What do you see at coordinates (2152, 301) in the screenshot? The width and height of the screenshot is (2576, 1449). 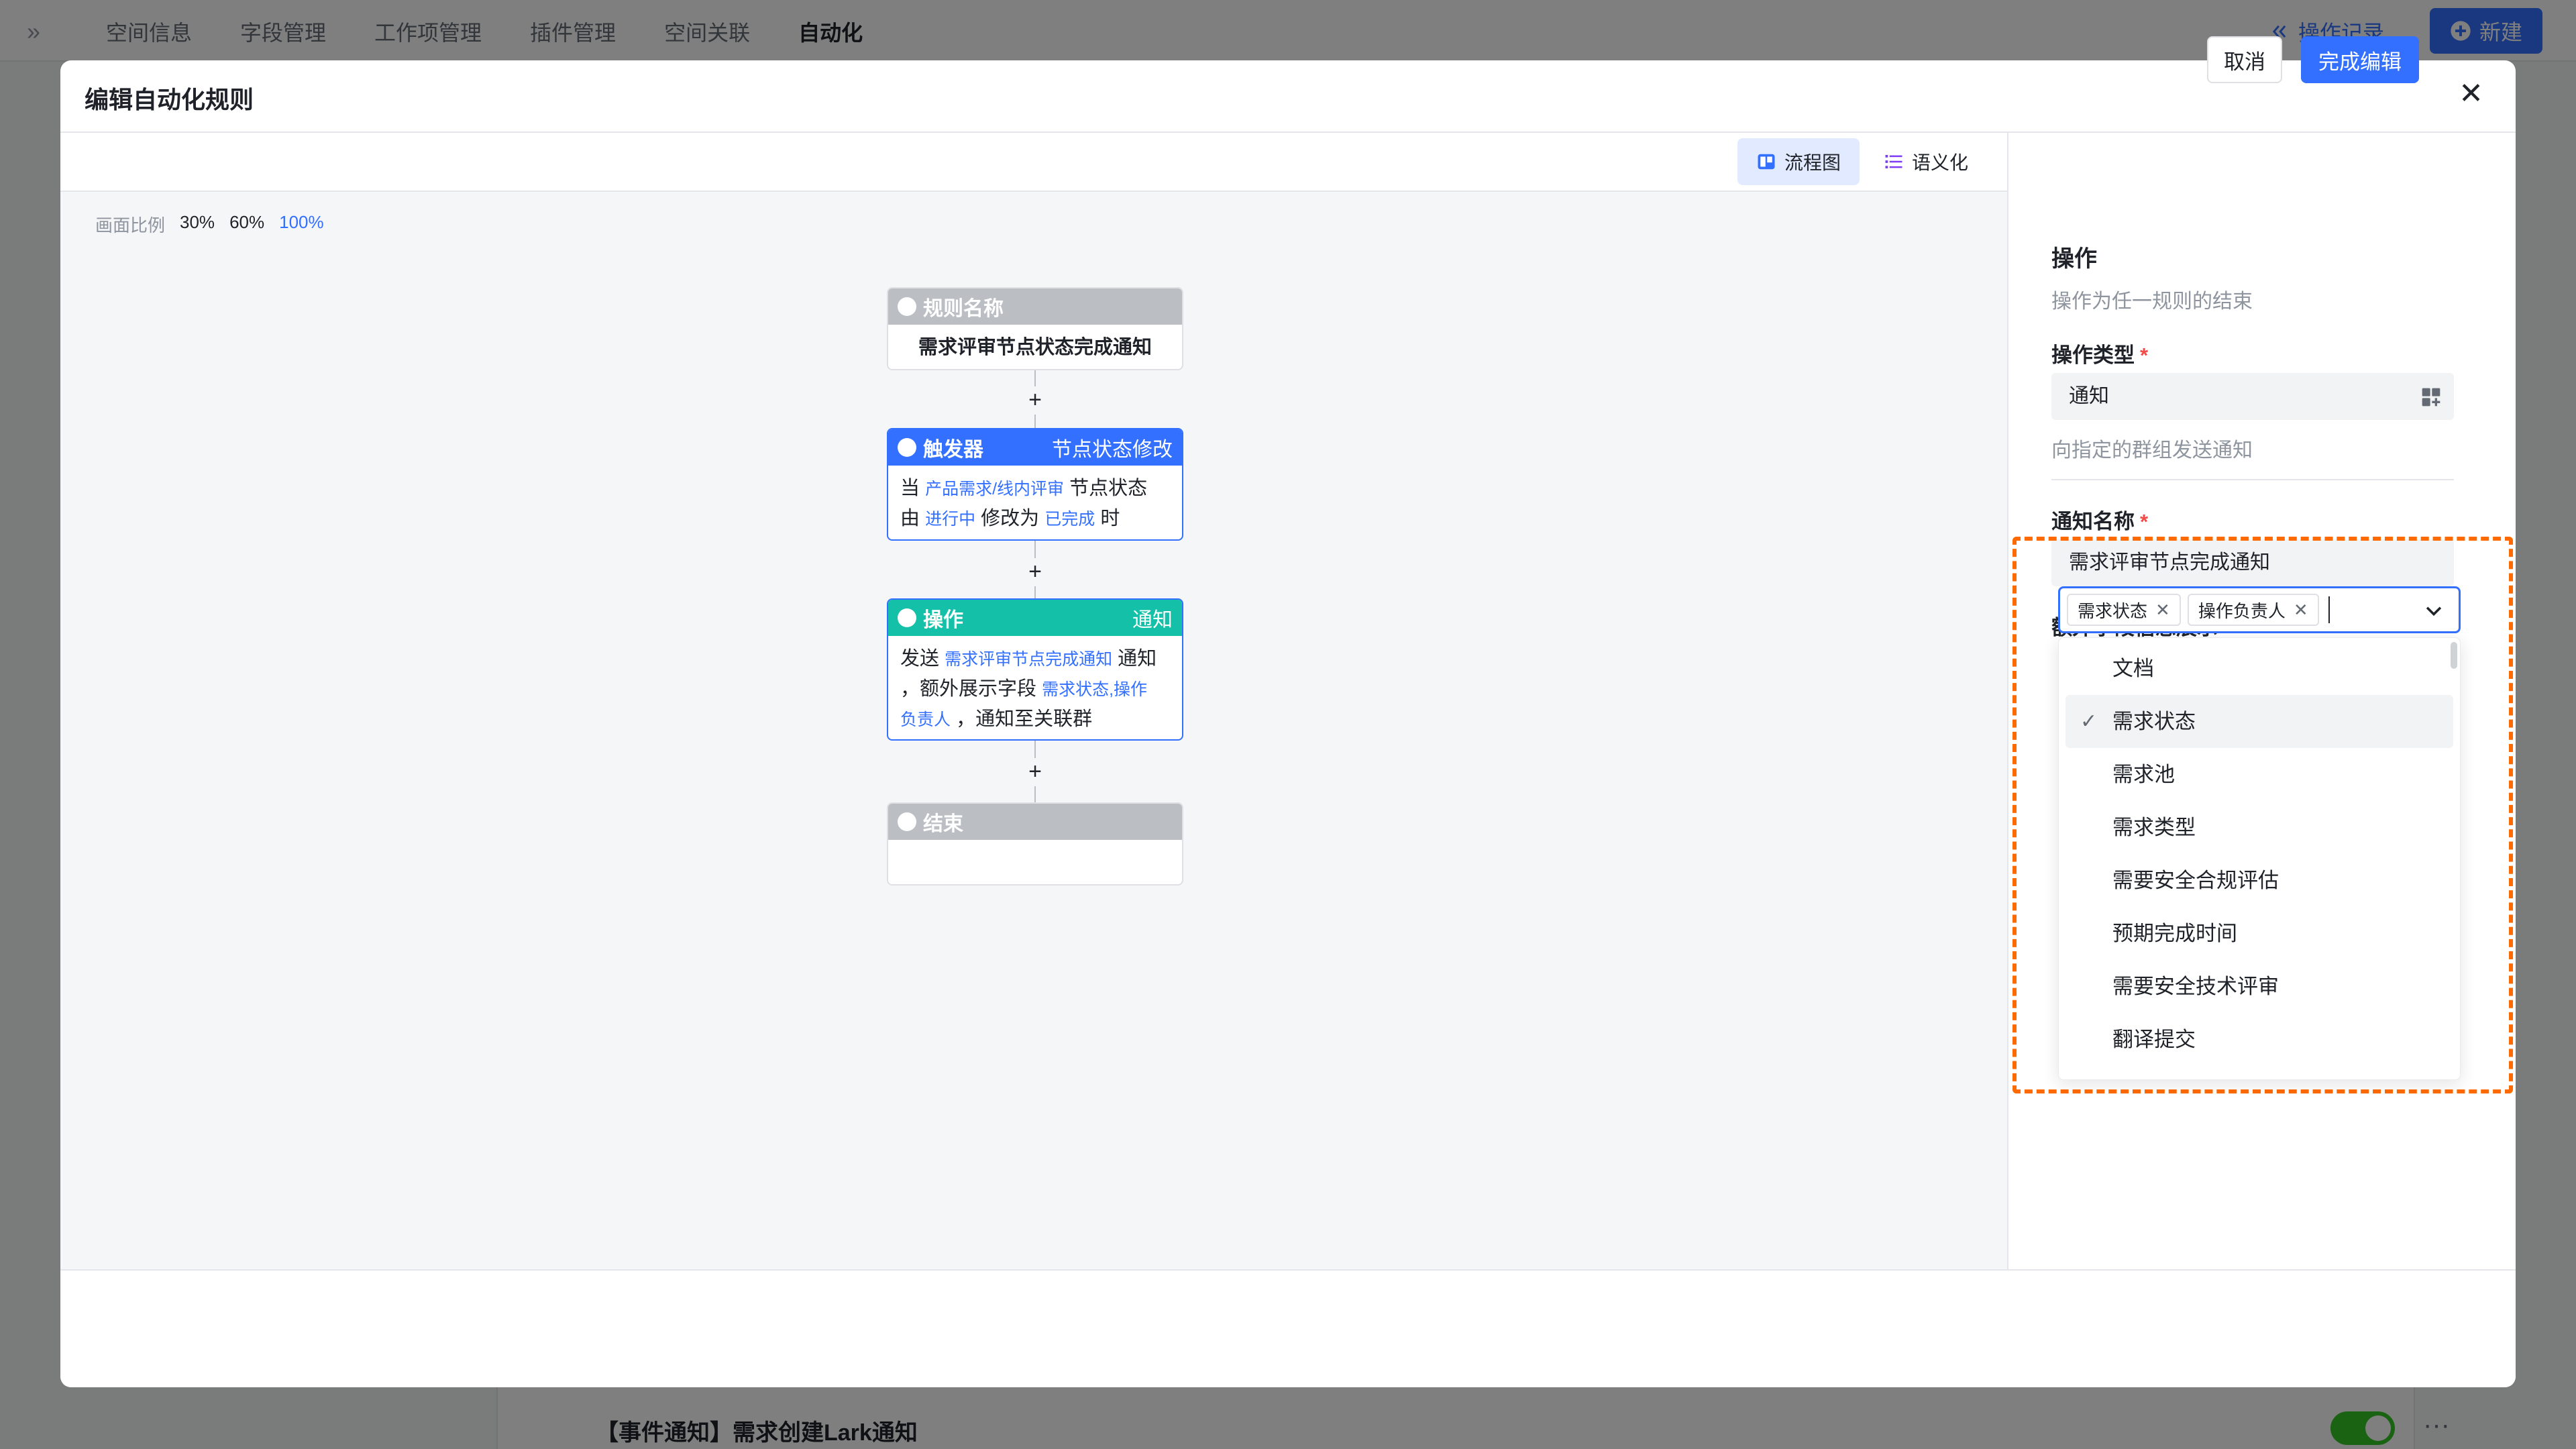 I see `panel-subtitle: 操作为任一规则的结束` at bounding box center [2152, 301].